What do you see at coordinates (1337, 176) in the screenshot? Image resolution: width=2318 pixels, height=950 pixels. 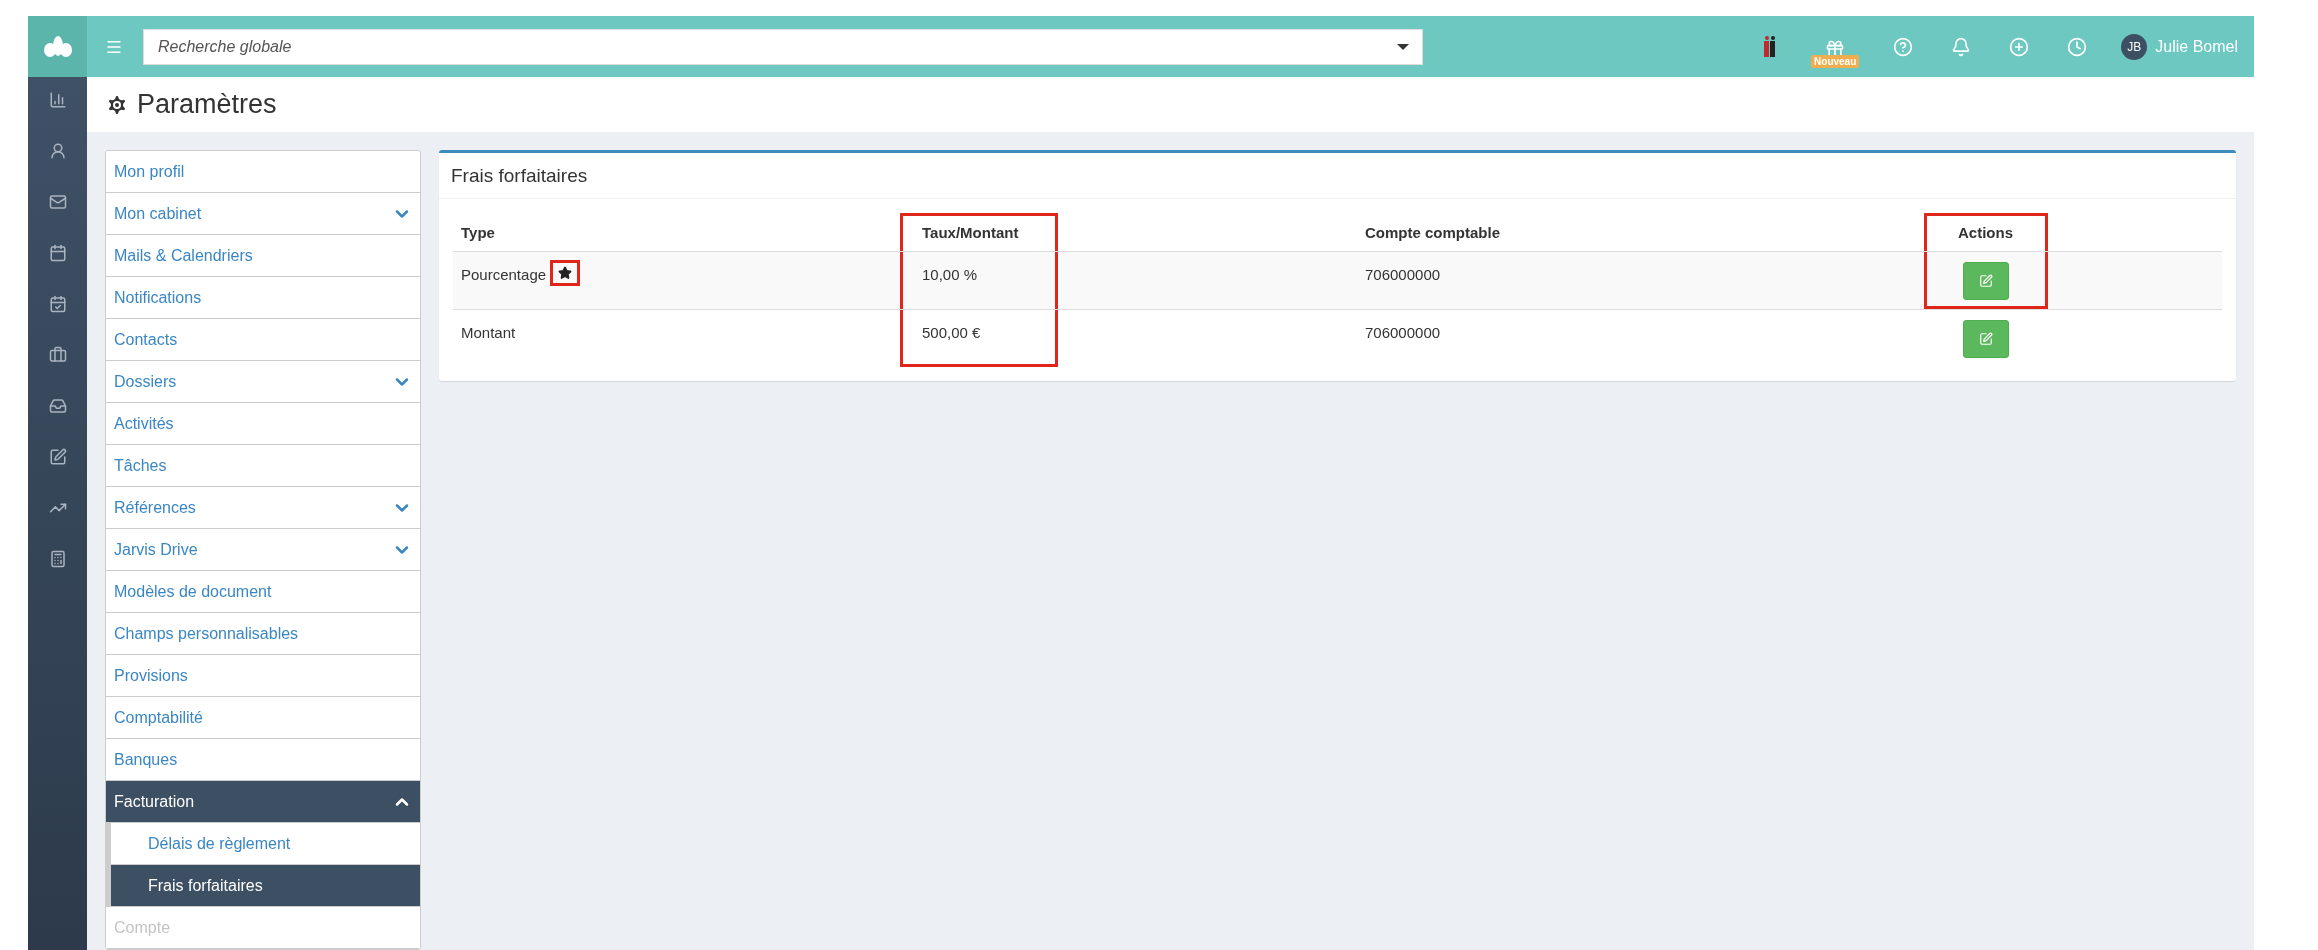 I see `panel-title: Frais forfaitaires` at bounding box center [1337, 176].